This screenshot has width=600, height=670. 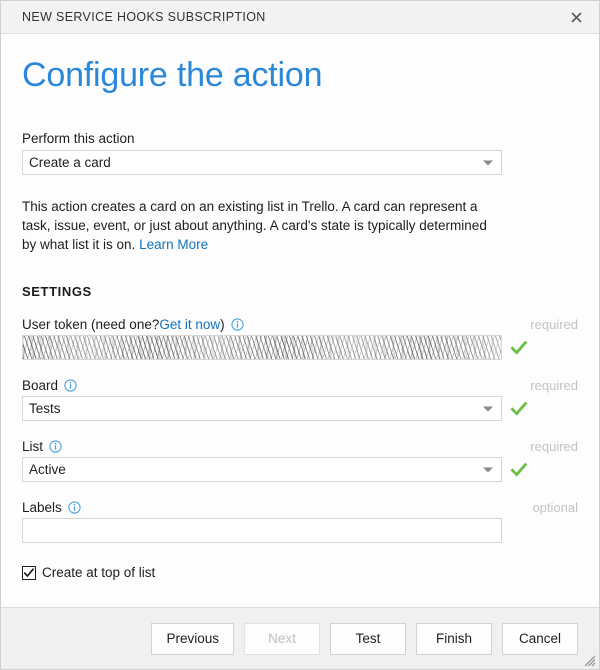 What do you see at coordinates (262, 531) in the screenshot?
I see `labels-input` at bounding box center [262, 531].